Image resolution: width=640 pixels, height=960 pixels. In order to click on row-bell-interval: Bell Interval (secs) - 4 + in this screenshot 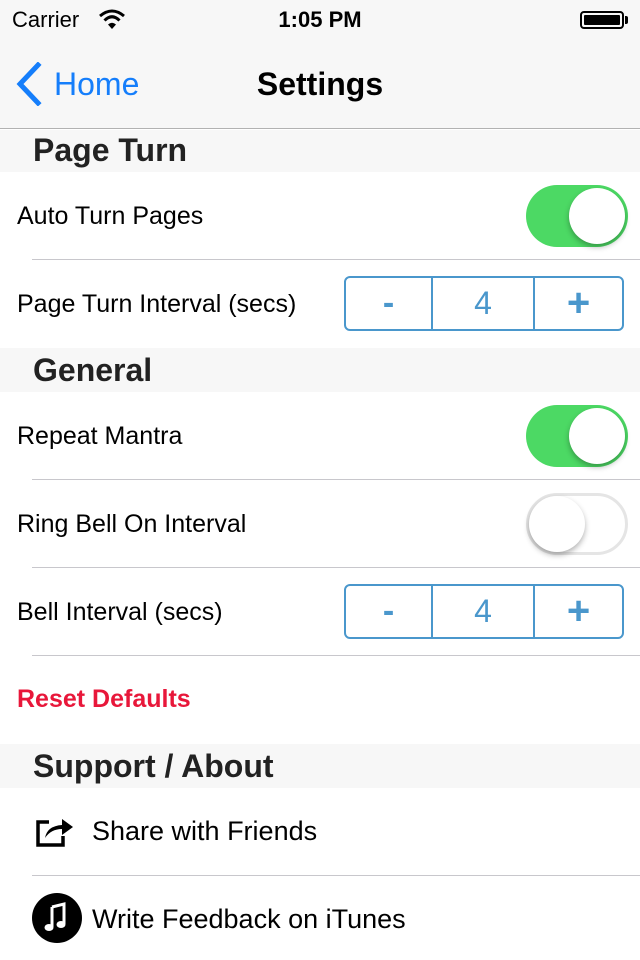, I will do `click(320, 612)`.